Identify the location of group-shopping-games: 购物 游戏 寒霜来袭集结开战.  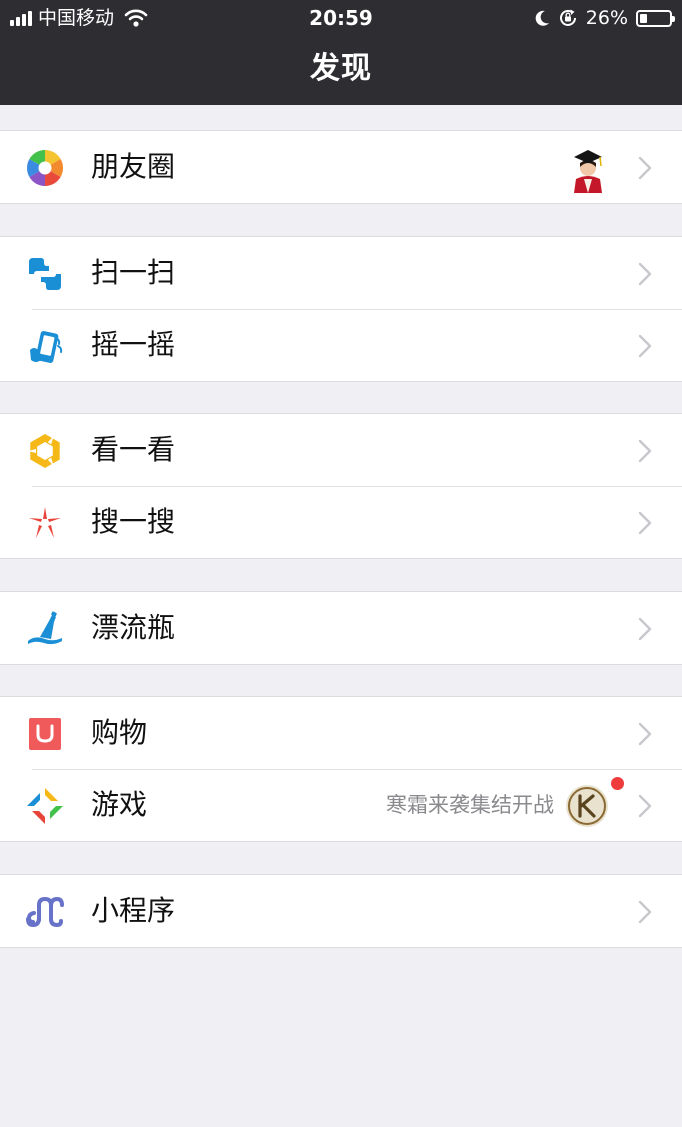
(341, 769).